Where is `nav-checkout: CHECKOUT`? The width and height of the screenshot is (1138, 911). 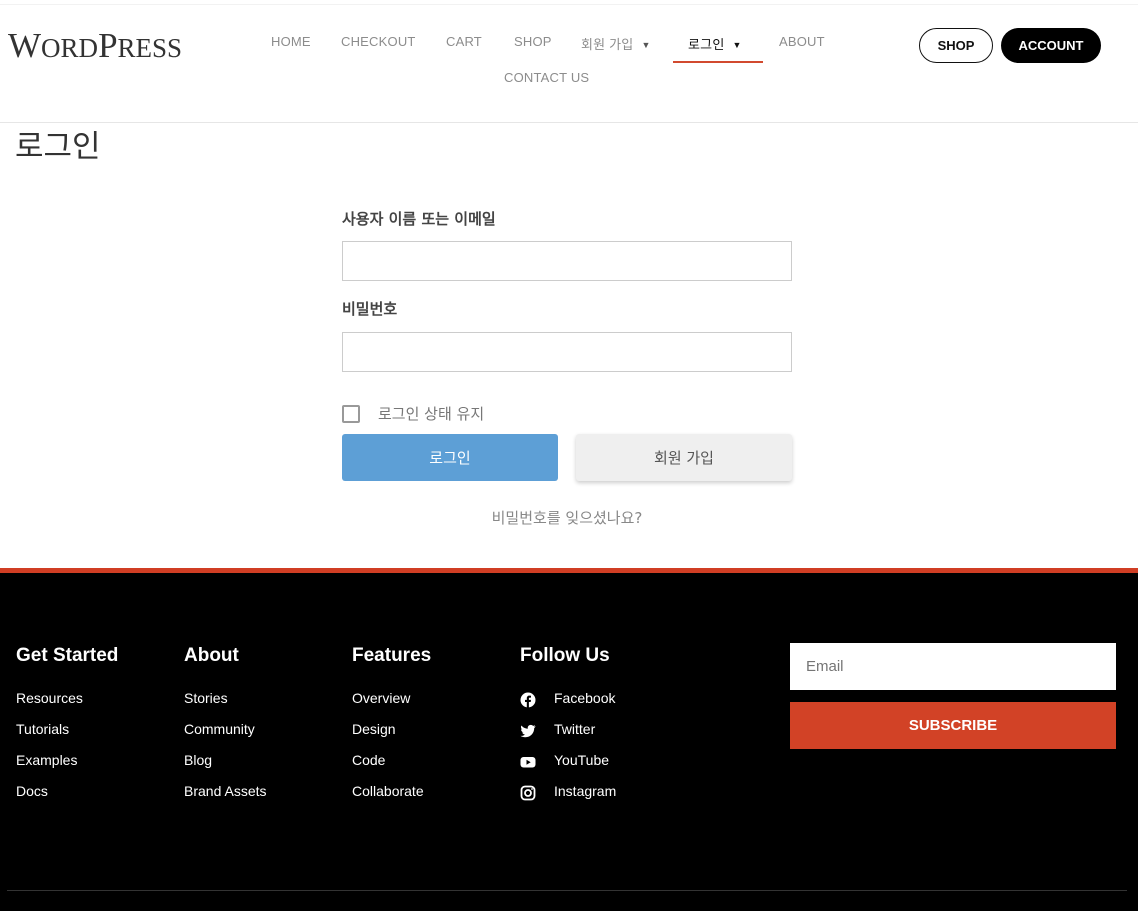 nav-checkout: CHECKOUT is located at coordinates (378, 41).